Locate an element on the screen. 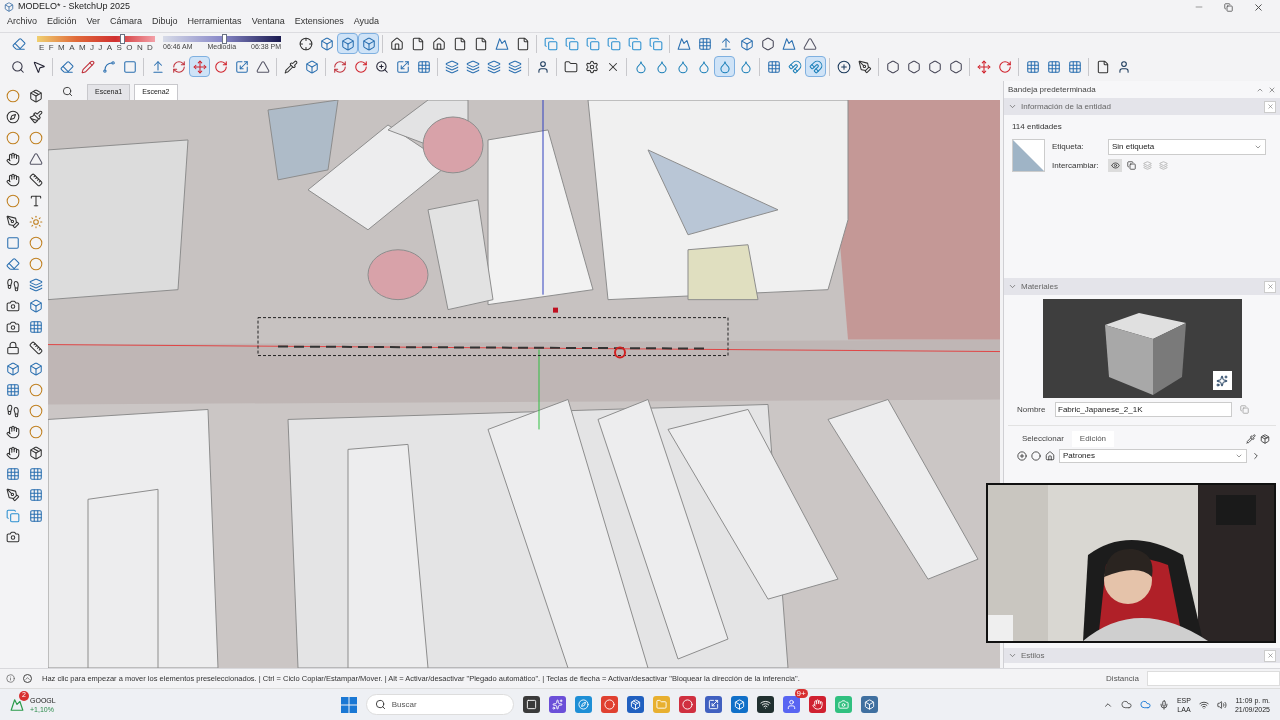 This screenshot has height=720, width=1280. windows-logo-icon is located at coordinates (348, 704).